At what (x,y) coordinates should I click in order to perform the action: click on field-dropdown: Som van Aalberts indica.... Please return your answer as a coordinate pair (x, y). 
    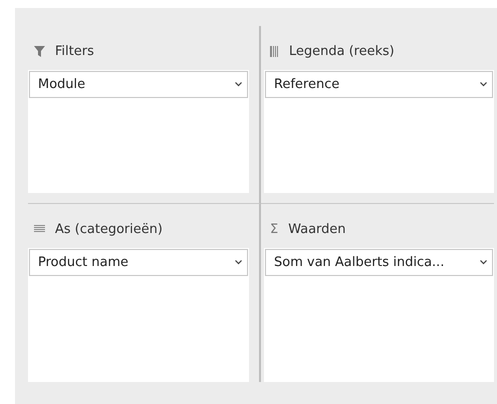
    Looking at the image, I should click on (379, 262).